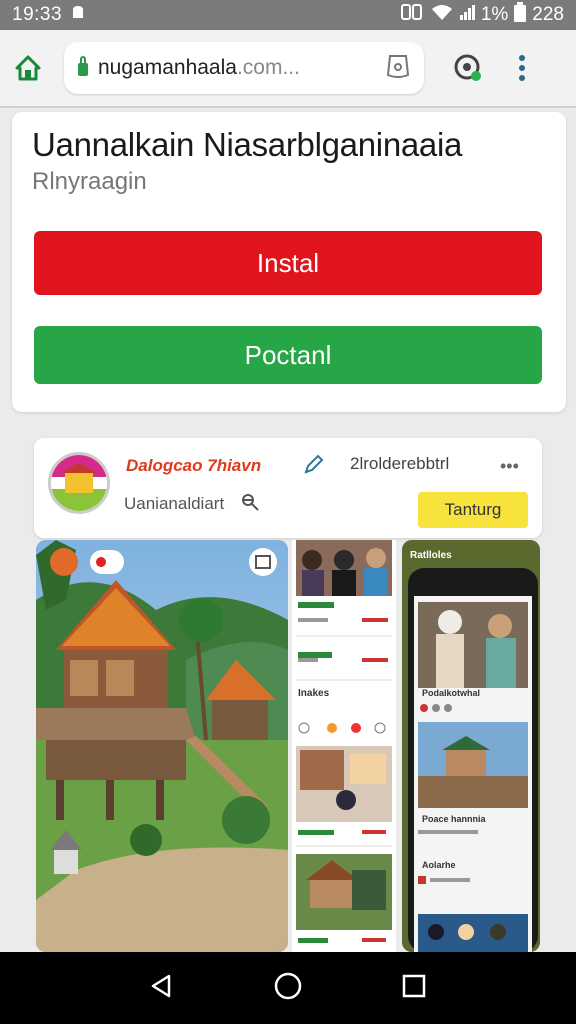 The width and height of the screenshot is (576, 1024). Describe the element at coordinates (79, 483) in the screenshot. I see `app-logo` at that location.